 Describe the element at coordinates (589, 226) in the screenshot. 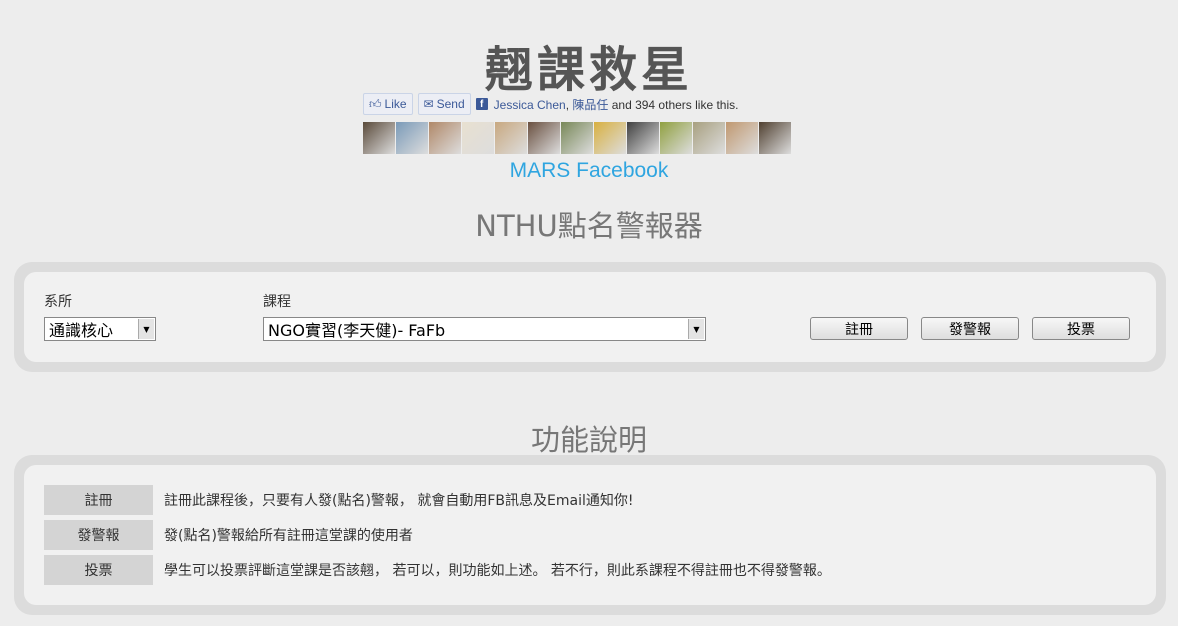

I see `section-title-alarm: NTHU點名警報器` at that location.